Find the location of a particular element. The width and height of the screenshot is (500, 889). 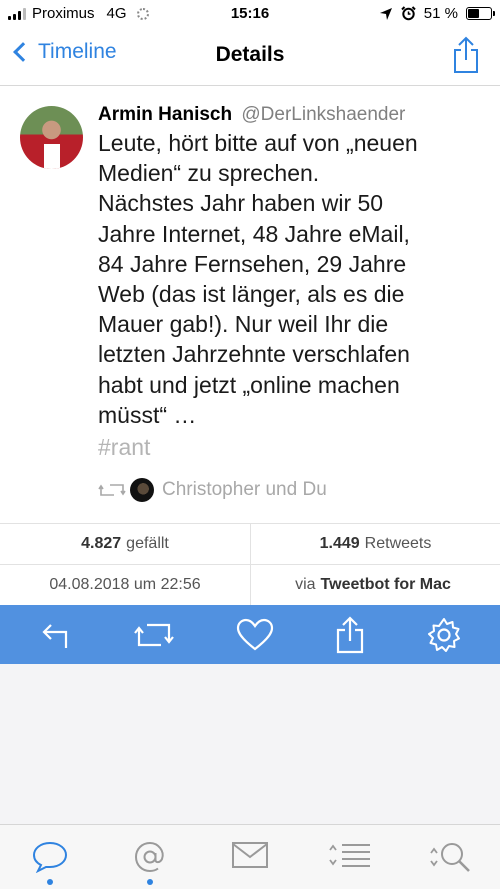

navigation-bar: Timeline Details is located at coordinates (250, 57).